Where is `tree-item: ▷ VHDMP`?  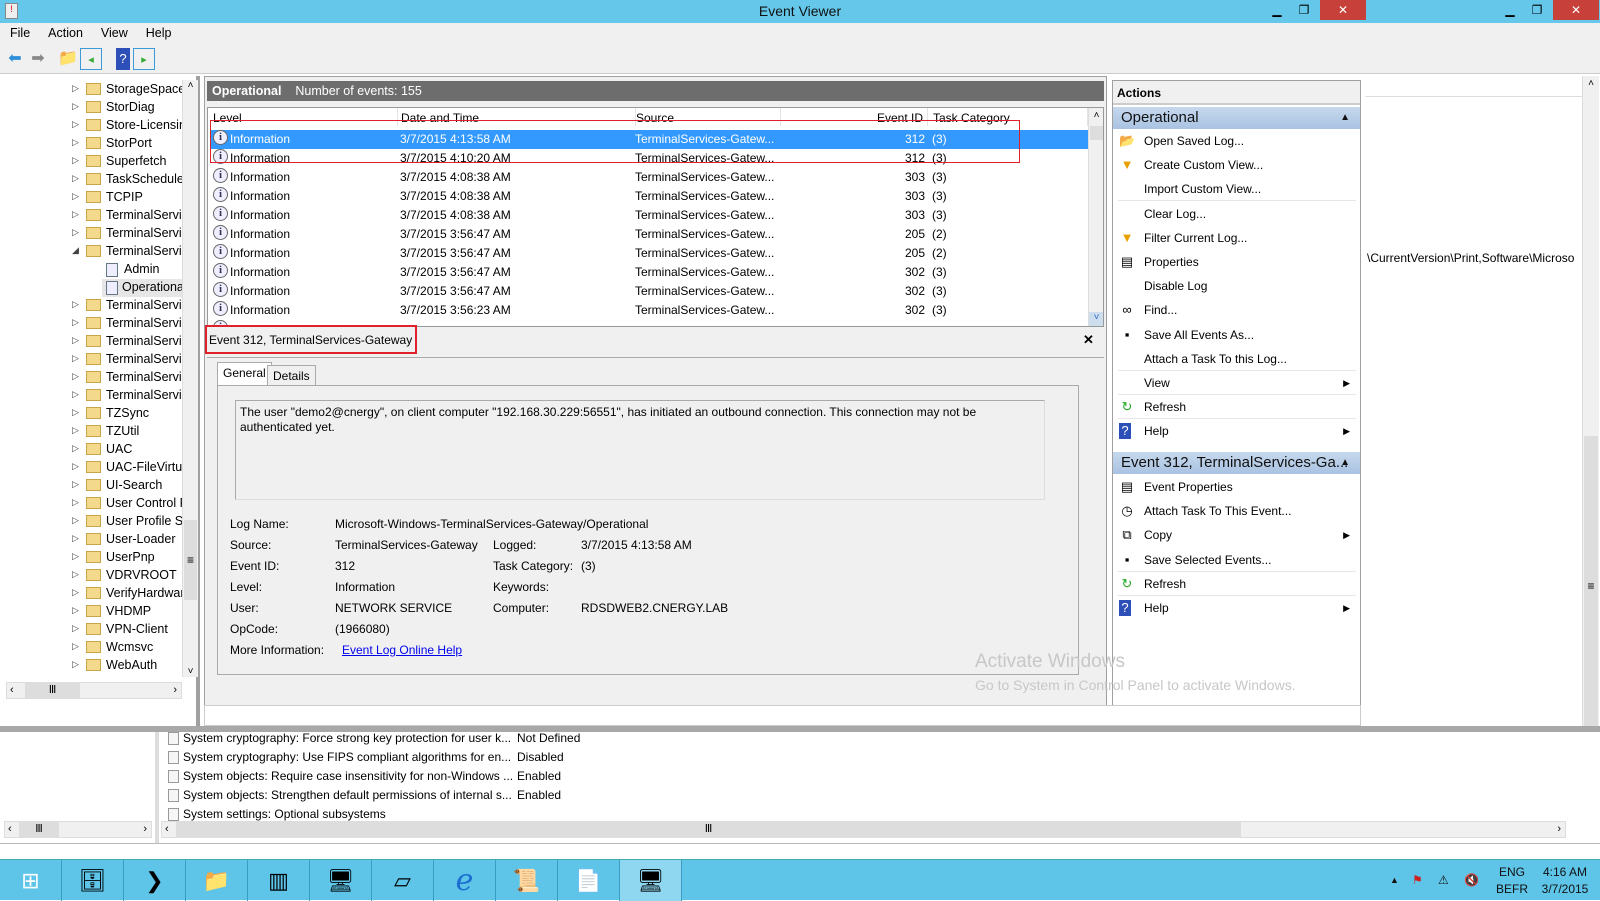
tree-item: ▷ VHDMP is located at coordinates (91, 612).